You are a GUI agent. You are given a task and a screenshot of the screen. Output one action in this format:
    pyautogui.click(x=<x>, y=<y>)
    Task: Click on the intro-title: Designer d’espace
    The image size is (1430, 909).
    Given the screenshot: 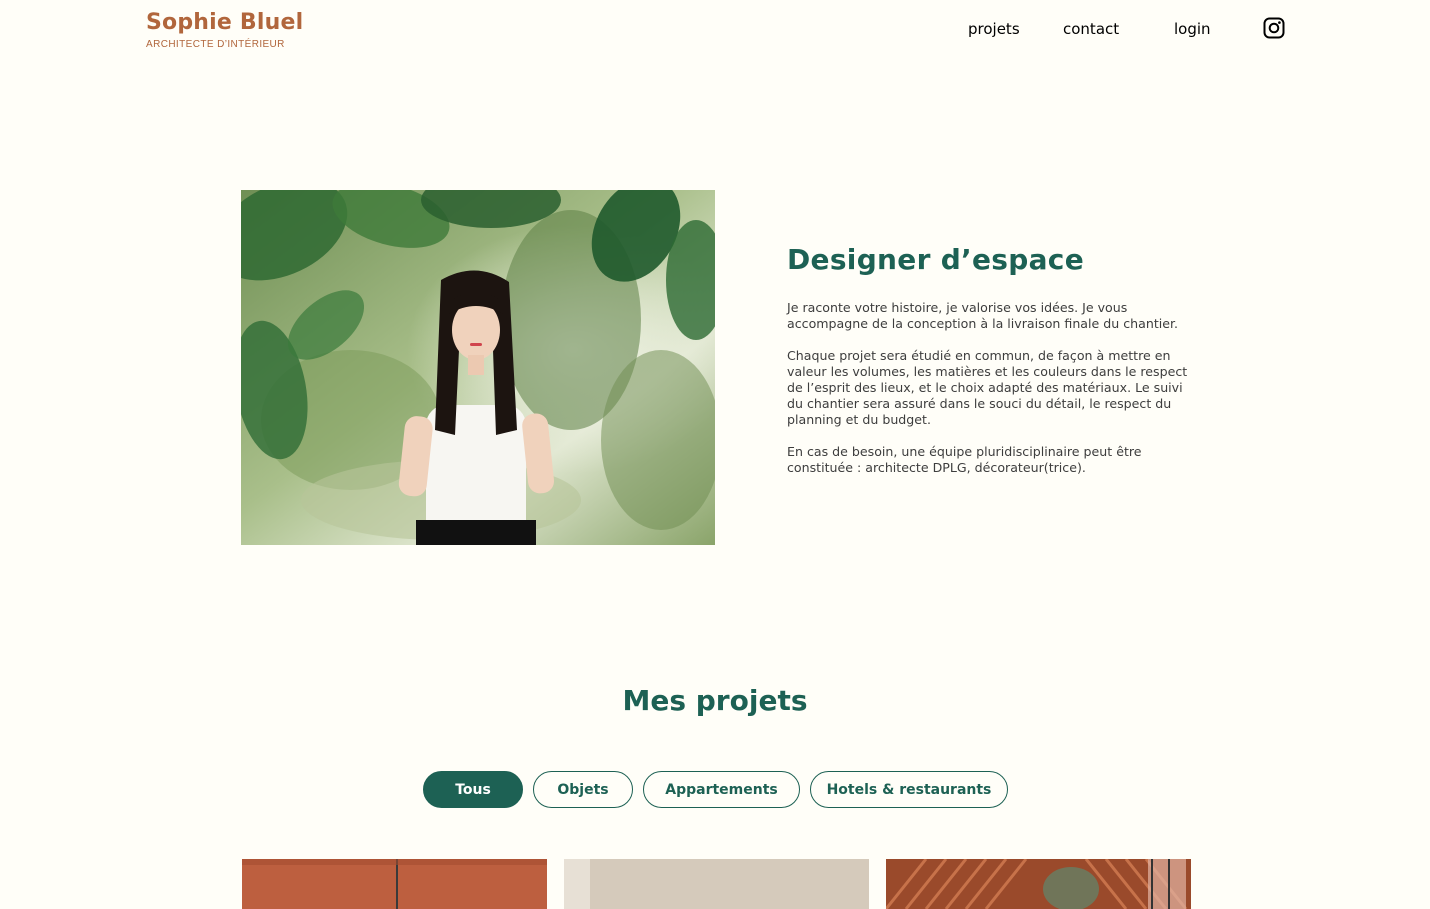 What is the action you would take?
    pyautogui.click(x=935, y=259)
    